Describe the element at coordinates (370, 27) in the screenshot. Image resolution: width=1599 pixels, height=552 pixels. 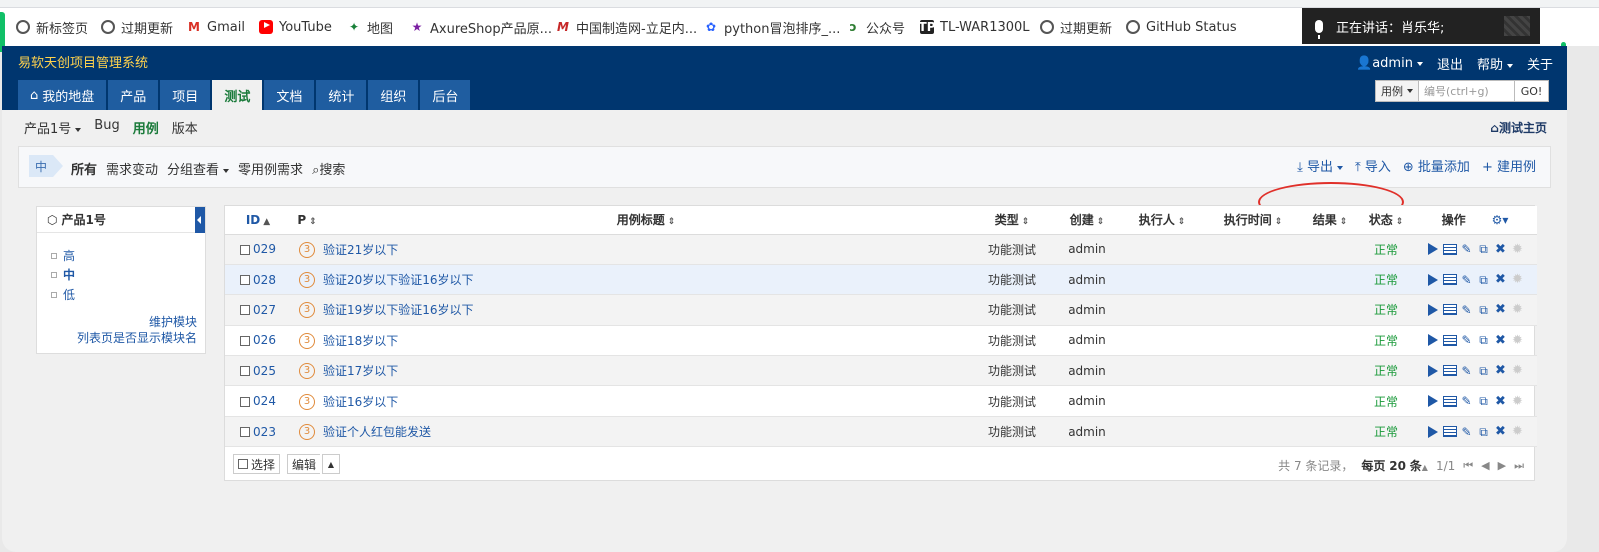
I see `bookmark-maps: ✦ 地图` at that location.